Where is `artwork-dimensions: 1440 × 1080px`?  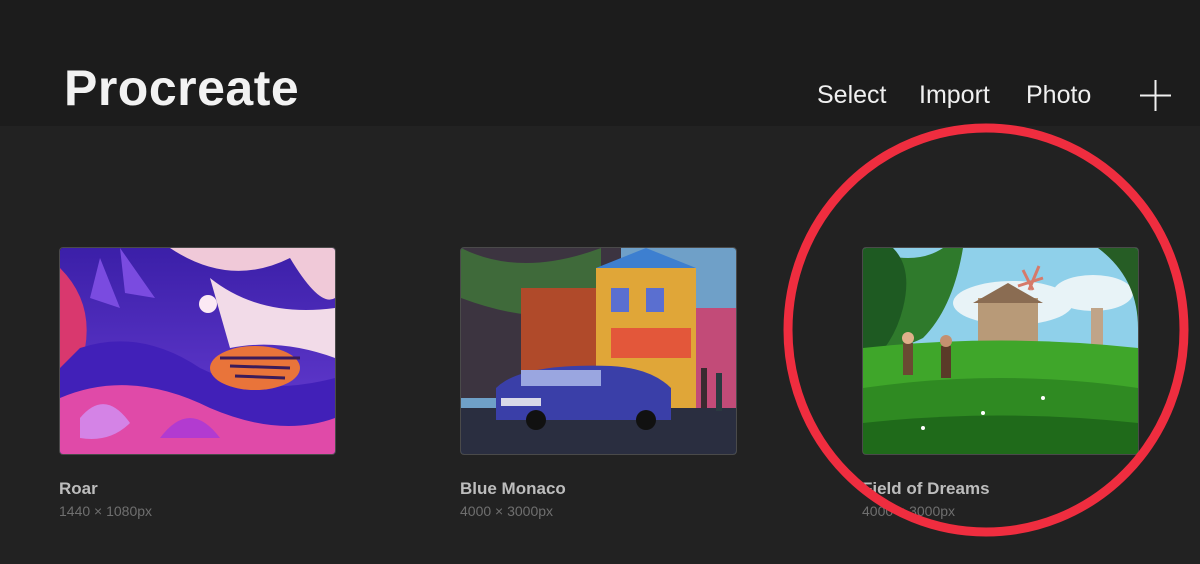
artwork-dimensions: 1440 × 1080px is located at coordinates (106, 511).